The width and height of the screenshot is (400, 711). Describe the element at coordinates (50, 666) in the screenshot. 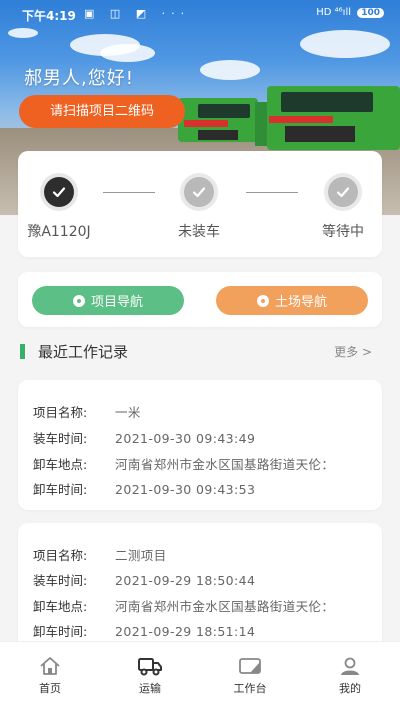

I see `home-icon` at that location.